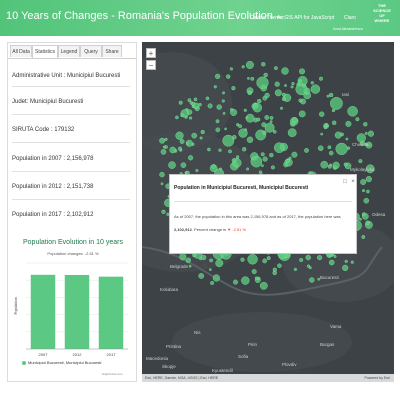 The width and height of the screenshot is (400, 400). I want to click on chart-credit: Highcharts.com, so click(112, 374).